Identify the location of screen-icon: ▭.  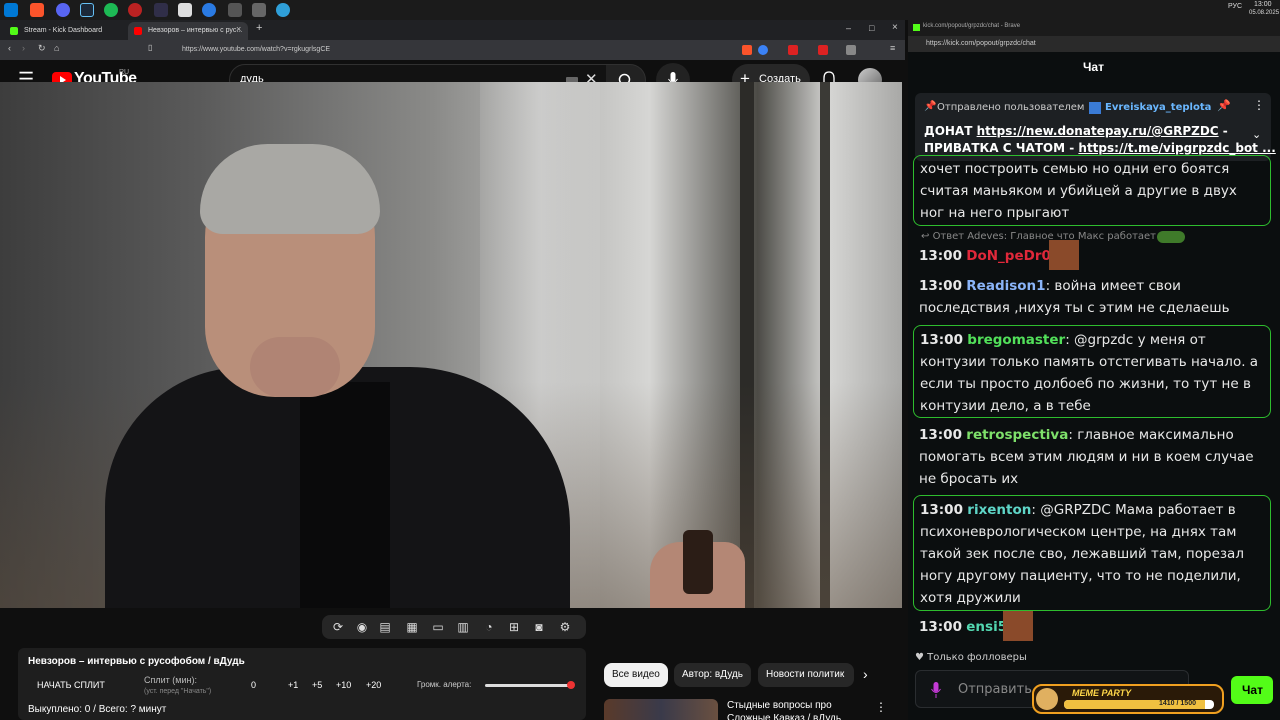
(438, 627).